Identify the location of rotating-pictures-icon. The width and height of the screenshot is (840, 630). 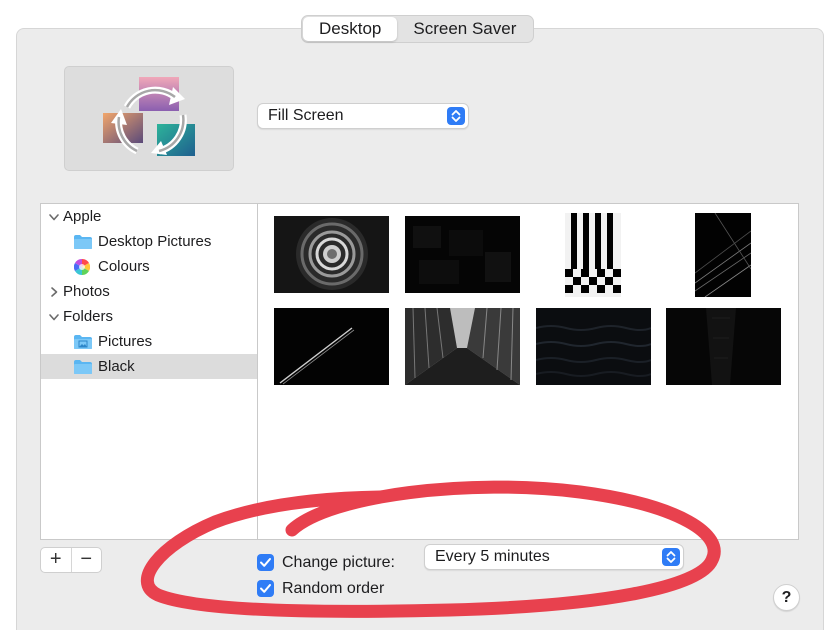
(149, 116).